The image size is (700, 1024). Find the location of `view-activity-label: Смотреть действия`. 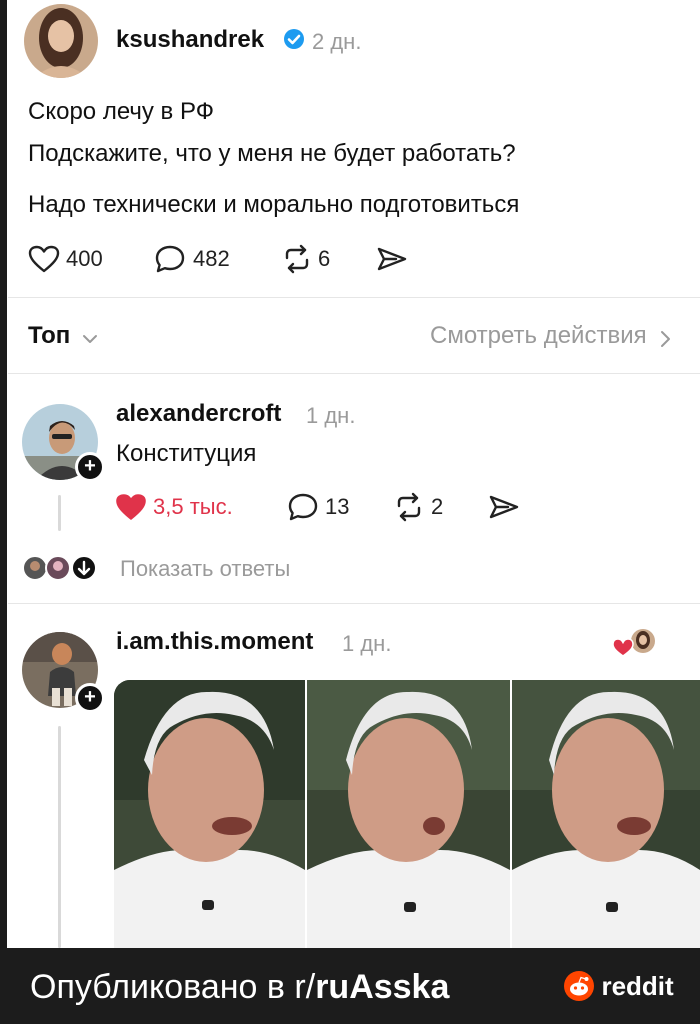

view-activity-label: Смотреть действия is located at coordinates (538, 335).